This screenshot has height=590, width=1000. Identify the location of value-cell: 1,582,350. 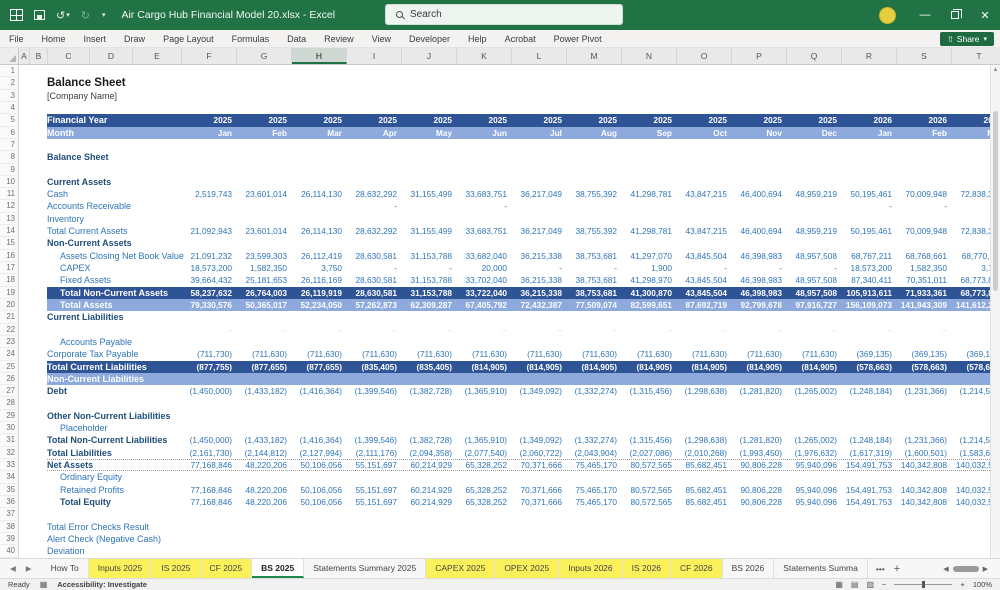
(924, 268).